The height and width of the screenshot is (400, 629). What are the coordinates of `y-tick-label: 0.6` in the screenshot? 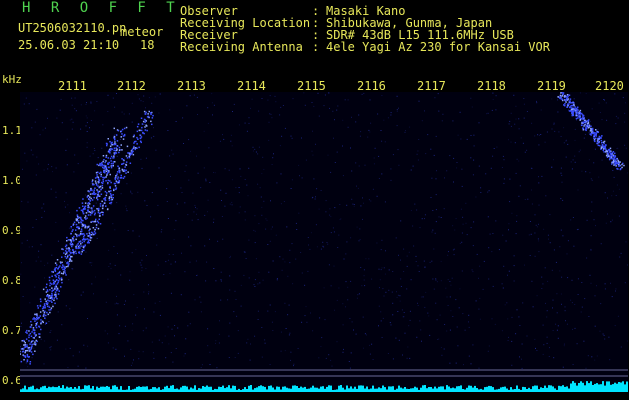 It's located at (12, 380).